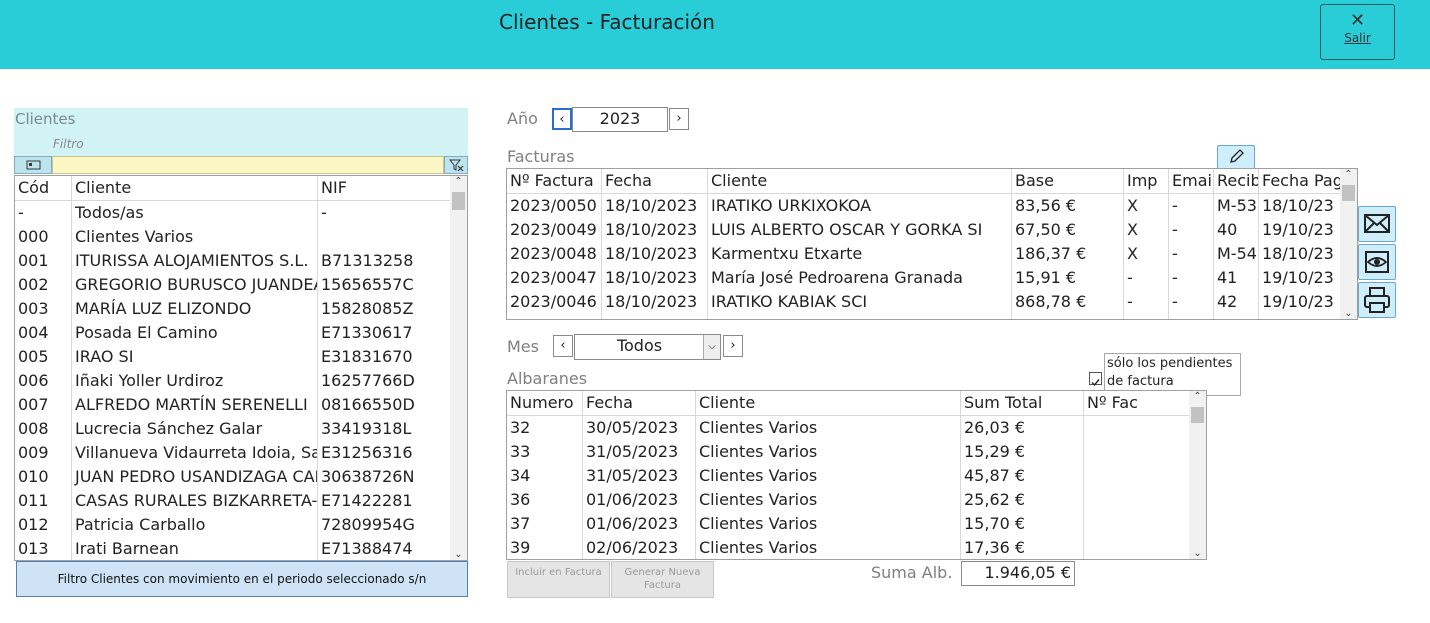 The image size is (1430, 623). Describe the element at coordinates (384, 429) in the screenshot. I see `table-cell: 33419318L` at that location.